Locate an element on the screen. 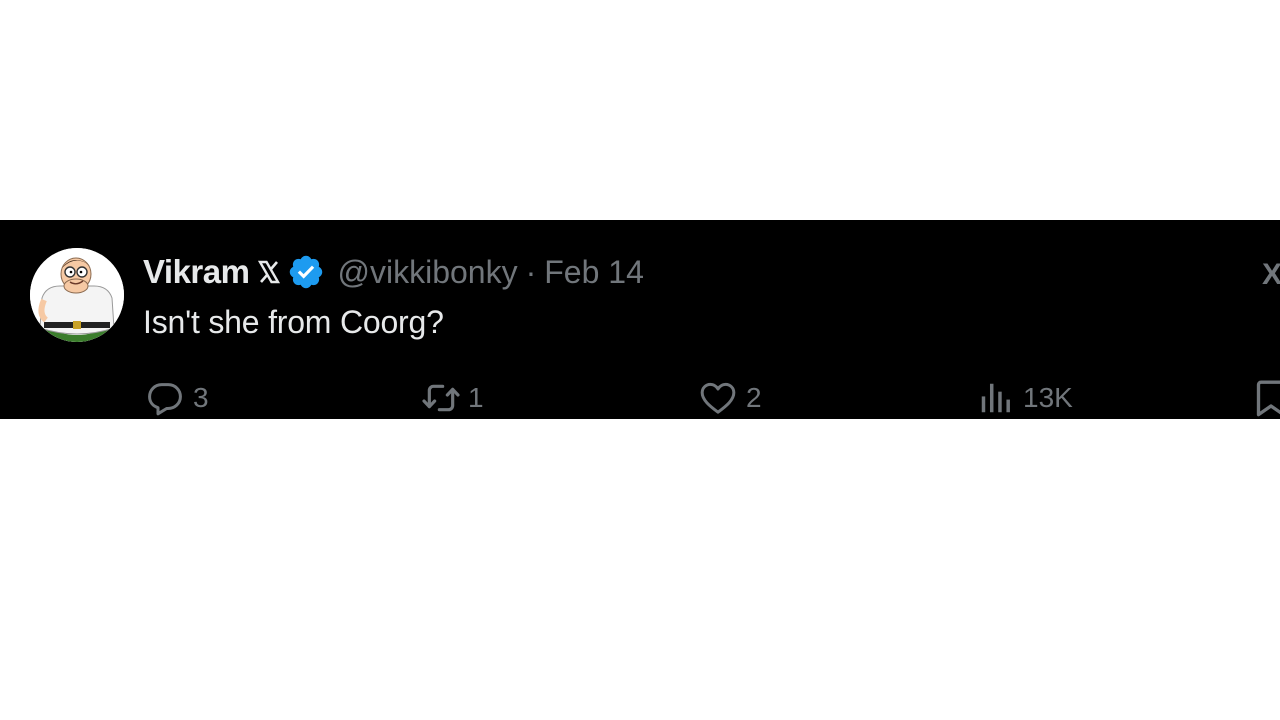  tweet-date: Feb 14 is located at coordinates (594, 272).